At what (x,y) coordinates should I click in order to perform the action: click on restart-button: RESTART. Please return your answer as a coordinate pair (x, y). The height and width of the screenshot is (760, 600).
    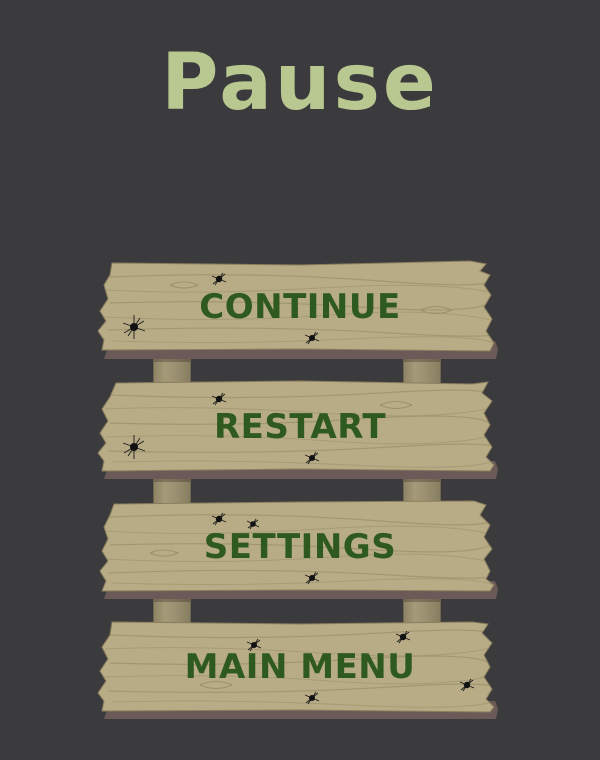
    Looking at the image, I should click on (300, 430).